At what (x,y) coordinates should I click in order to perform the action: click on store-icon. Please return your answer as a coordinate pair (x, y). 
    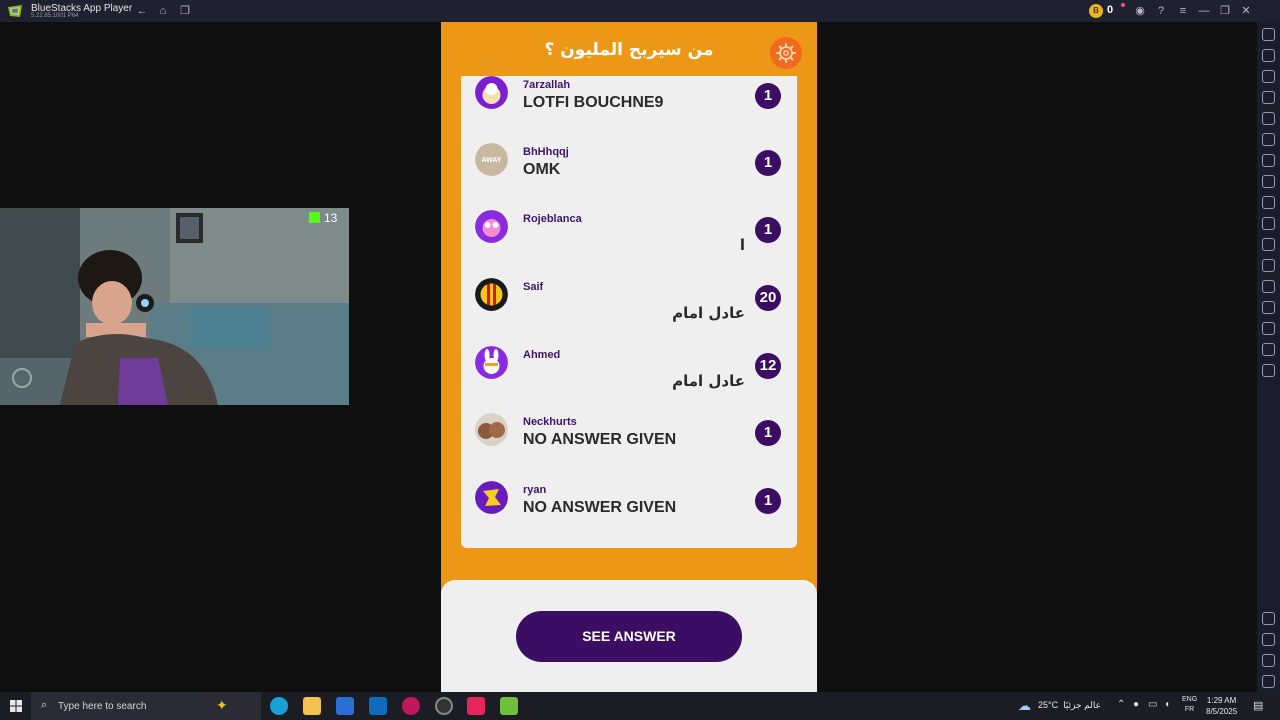
    Looking at the image, I should click on (345, 706).